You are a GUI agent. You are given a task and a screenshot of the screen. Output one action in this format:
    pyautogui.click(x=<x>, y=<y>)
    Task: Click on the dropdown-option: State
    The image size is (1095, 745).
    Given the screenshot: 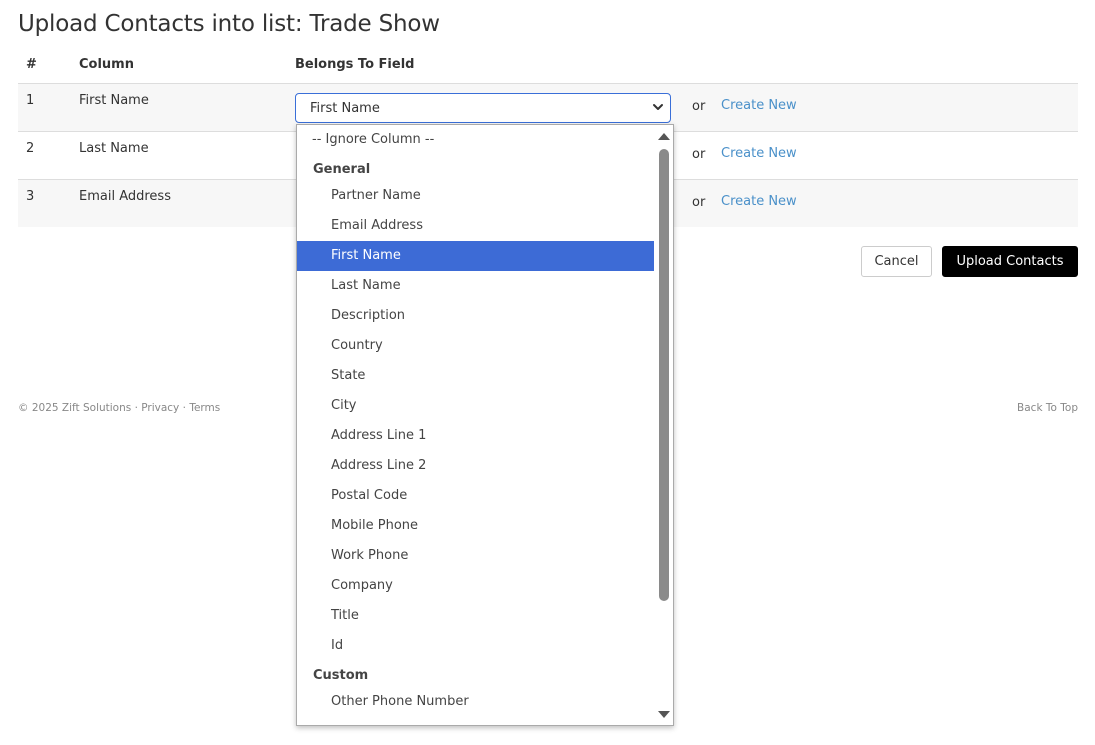 What is the action you would take?
    pyautogui.click(x=485, y=376)
    